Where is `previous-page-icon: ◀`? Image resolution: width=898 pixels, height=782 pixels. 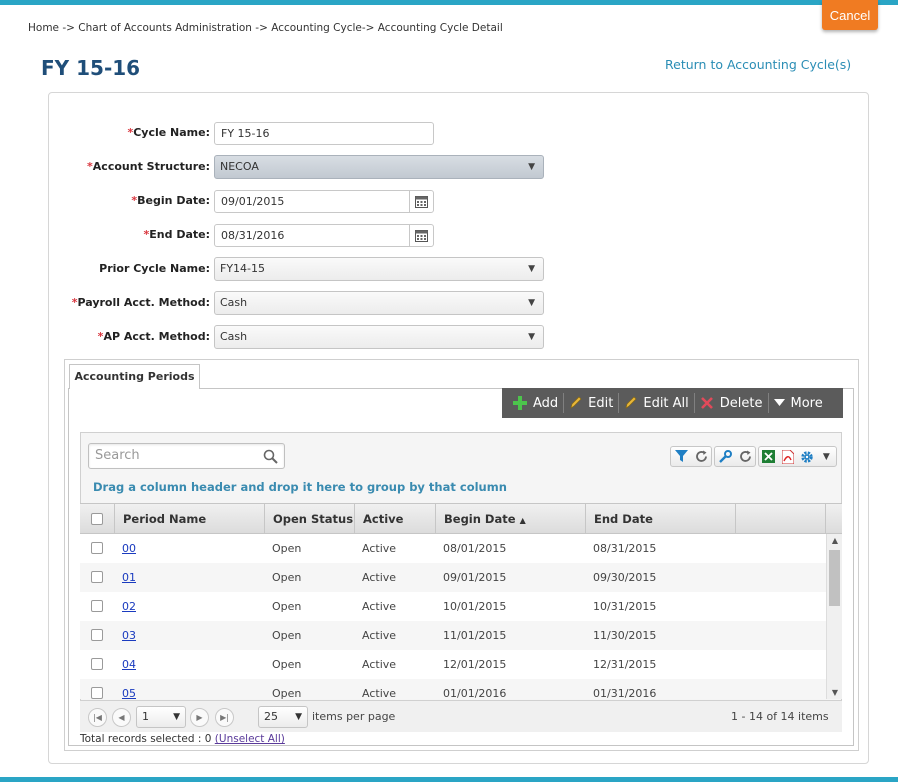 previous-page-icon: ◀ is located at coordinates (121, 717).